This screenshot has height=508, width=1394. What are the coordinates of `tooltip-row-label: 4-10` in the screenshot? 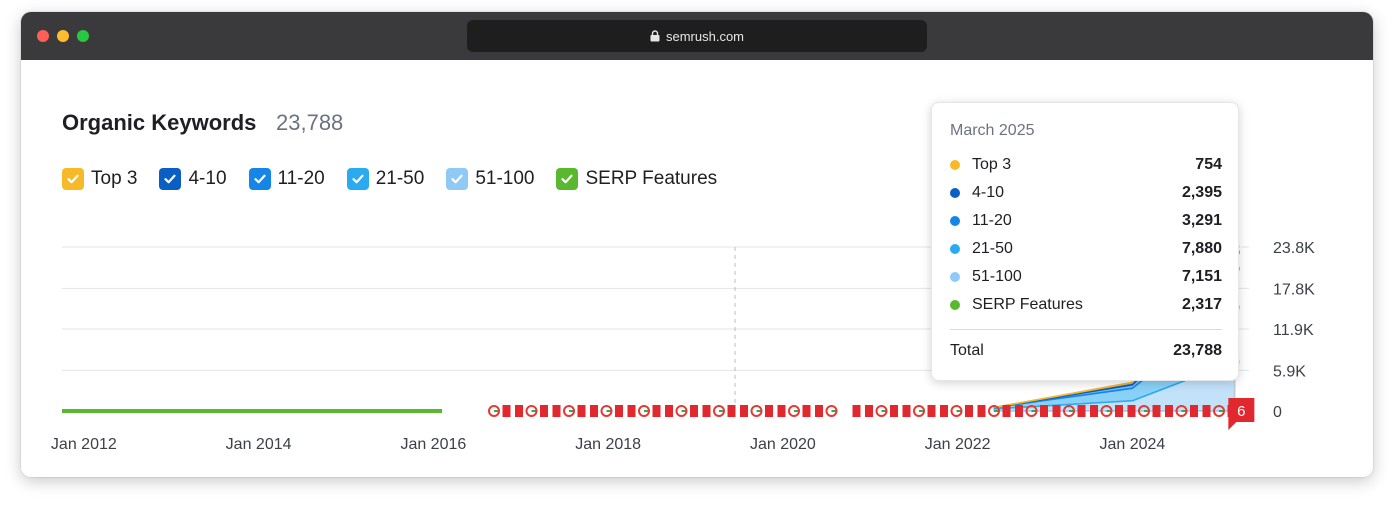 It's located at (988, 192).